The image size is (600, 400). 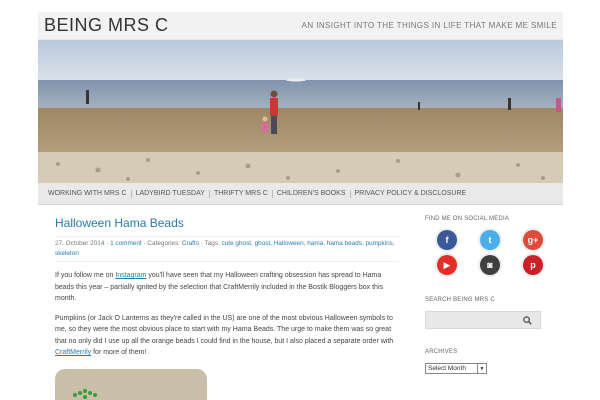 I want to click on search-icon, so click(x=527, y=320).